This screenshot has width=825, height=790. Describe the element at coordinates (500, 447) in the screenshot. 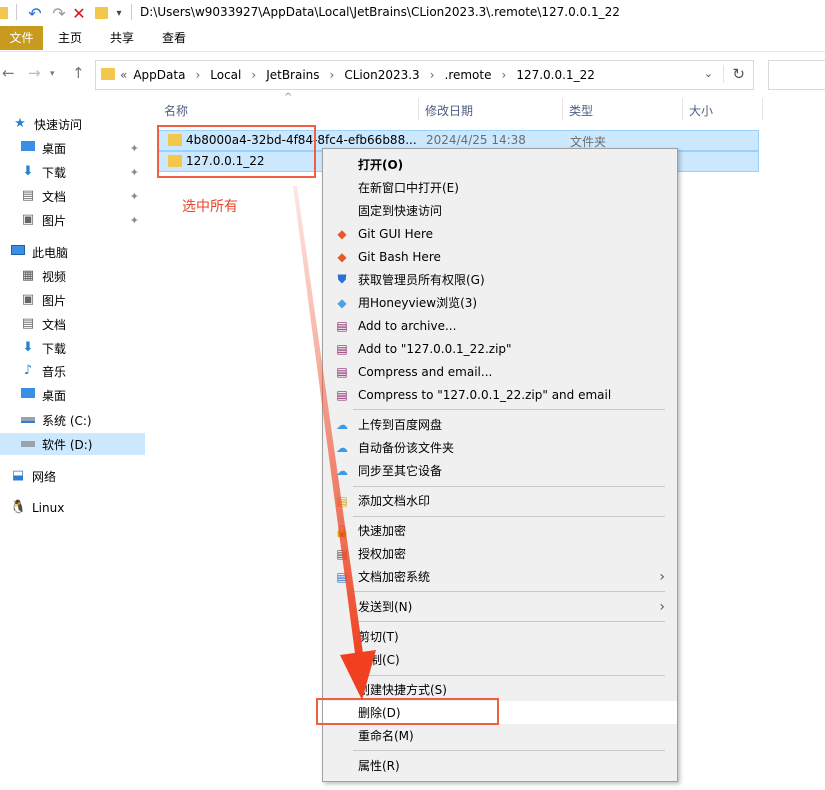

I see `menu-item-baidu-backup: ☁ 自动备份该文件夹` at that location.